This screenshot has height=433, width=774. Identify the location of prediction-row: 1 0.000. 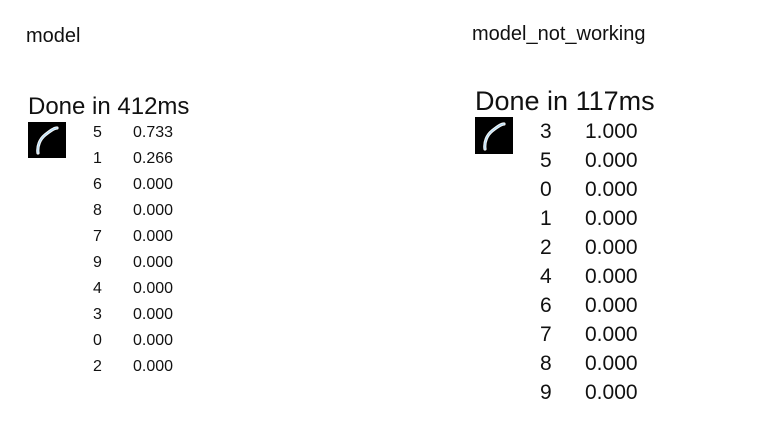
(586, 218).